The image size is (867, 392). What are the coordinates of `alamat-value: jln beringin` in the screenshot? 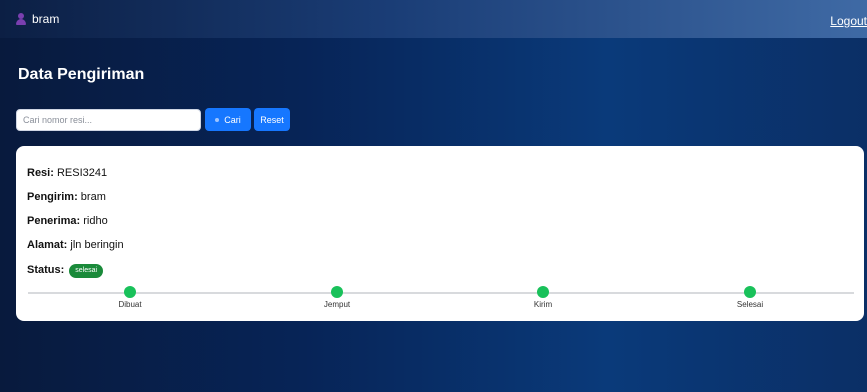 It's located at (97, 245).